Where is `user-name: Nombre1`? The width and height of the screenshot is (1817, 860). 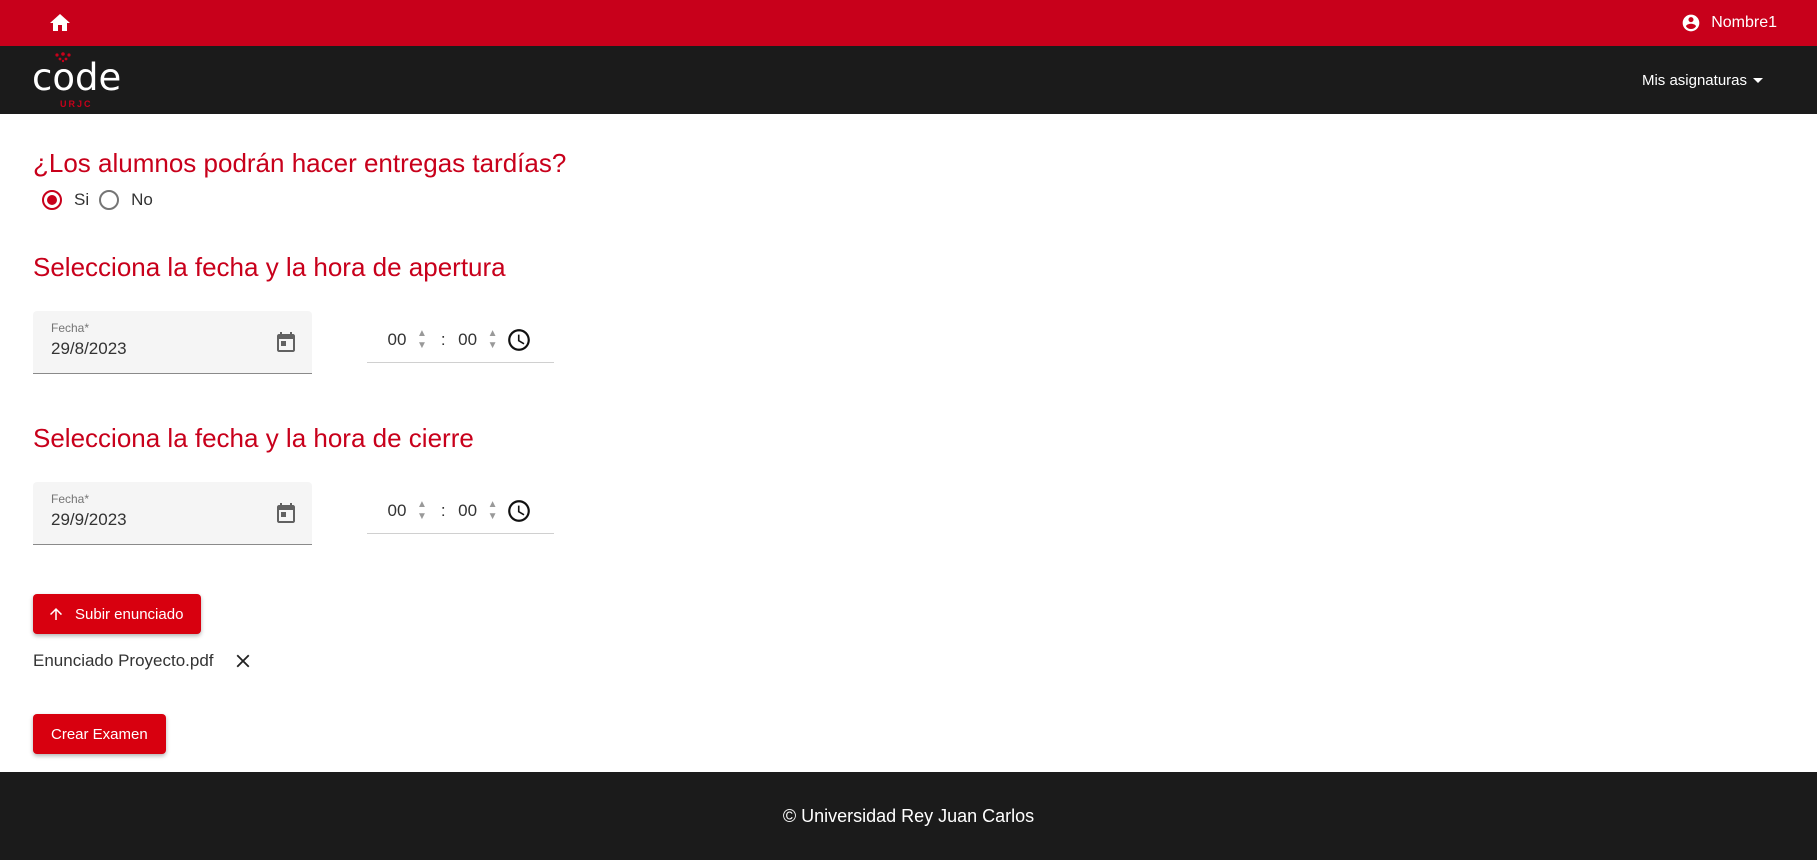 user-name: Nombre1 is located at coordinates (1744, 22).